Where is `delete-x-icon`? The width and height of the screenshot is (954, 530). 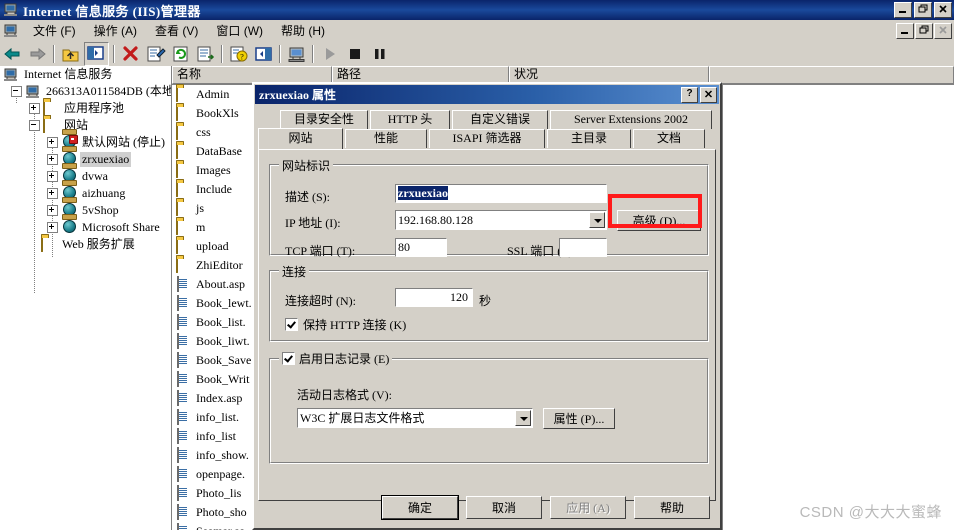
delete-x-icon is located at coordinates (130, 54).